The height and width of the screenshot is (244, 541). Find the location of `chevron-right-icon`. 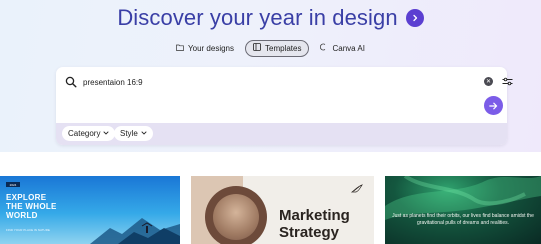

chevron-right-icon is located at coordinates (414, 18).